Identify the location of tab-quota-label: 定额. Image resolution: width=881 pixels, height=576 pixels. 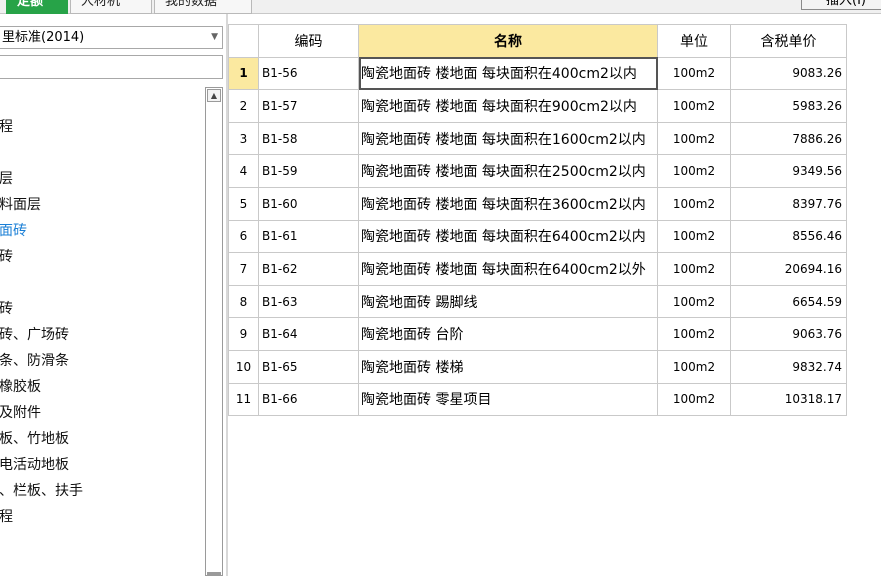
(30, 4).